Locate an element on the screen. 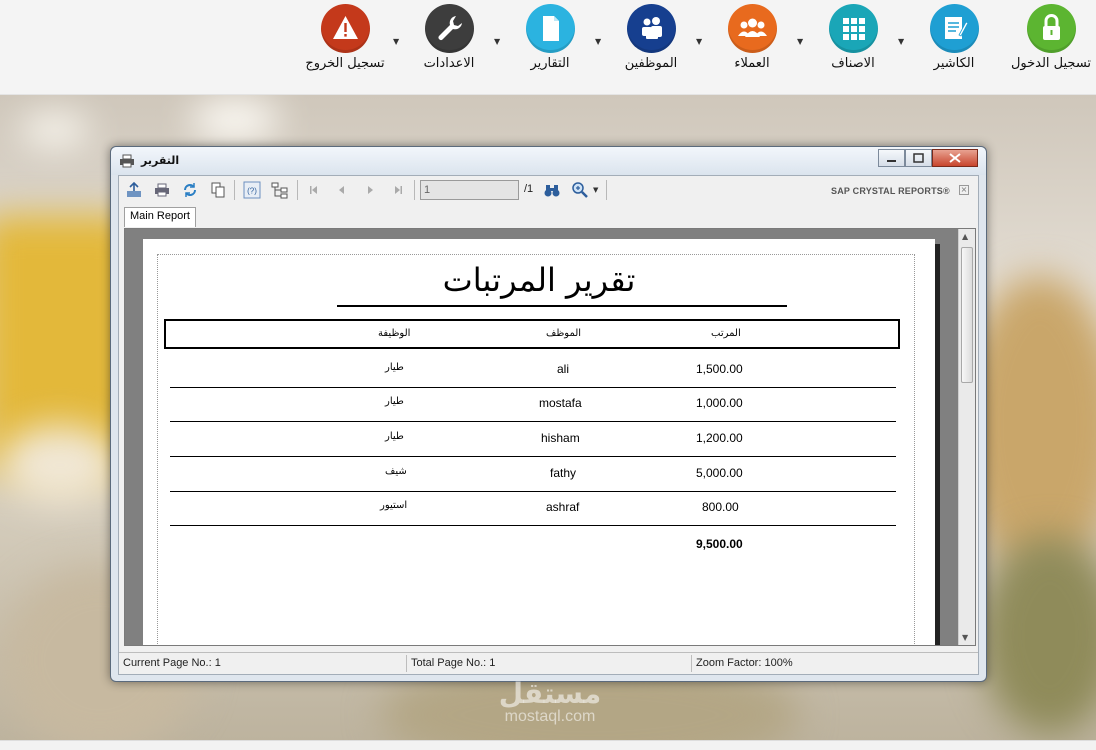 The width and height of the screenshot is (1096, 750). nav-cashier-button: ▼ الكاشير is located at coordinates (951, 48).